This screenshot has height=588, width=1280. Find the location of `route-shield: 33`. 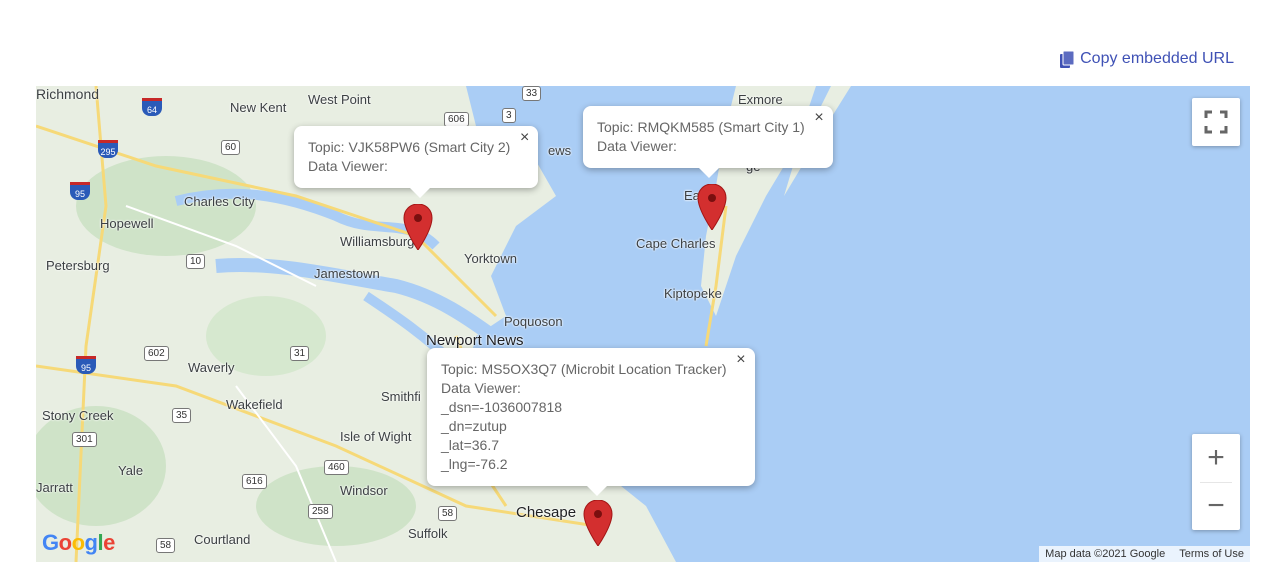

route-shield: 33 is located at coordinates (532, 93).